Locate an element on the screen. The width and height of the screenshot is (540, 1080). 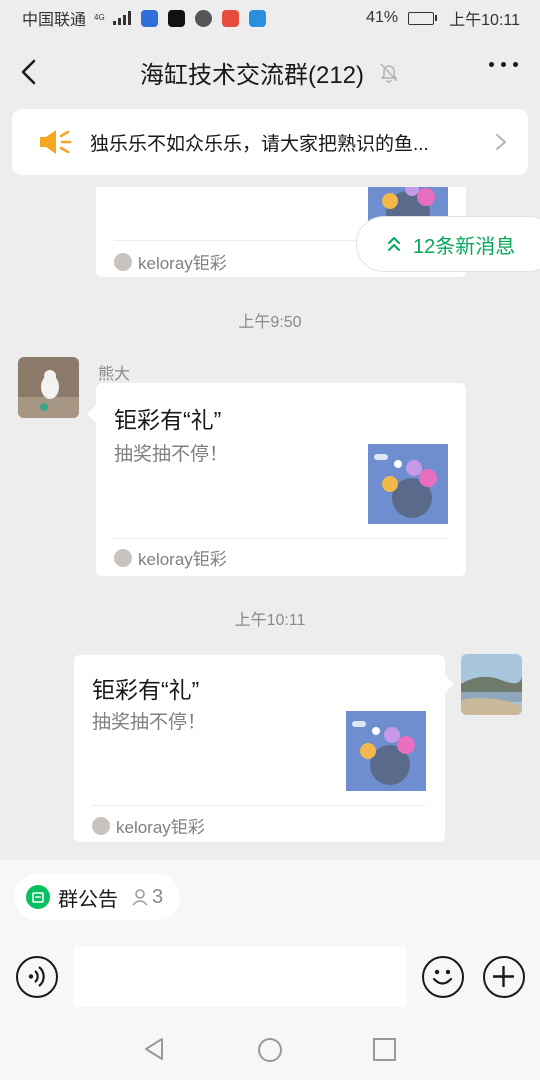
voice-icon is located at coordinates (36, 976).